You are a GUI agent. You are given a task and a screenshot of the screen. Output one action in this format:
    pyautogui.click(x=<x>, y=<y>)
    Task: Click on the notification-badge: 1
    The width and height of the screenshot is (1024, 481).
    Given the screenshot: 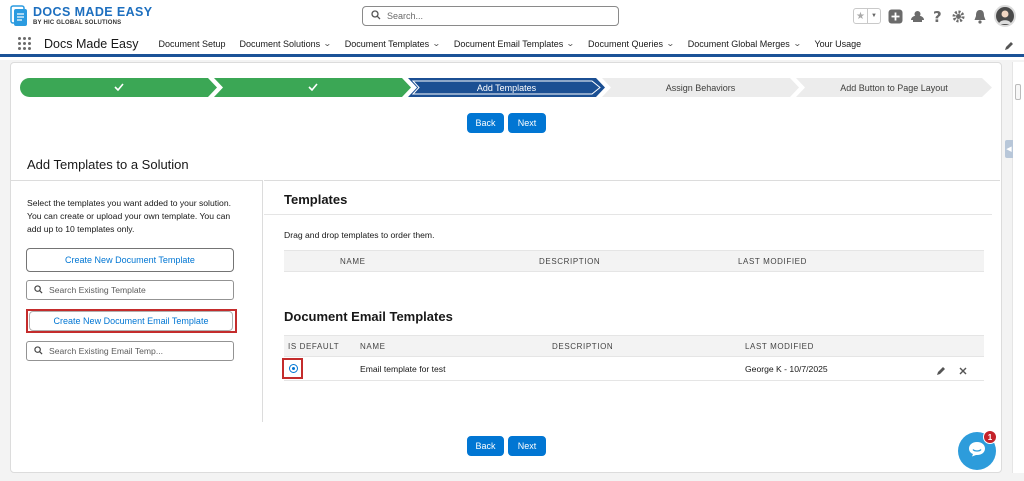 What is the action you would take?
    pyautogui.click(x=990, y=437)
    